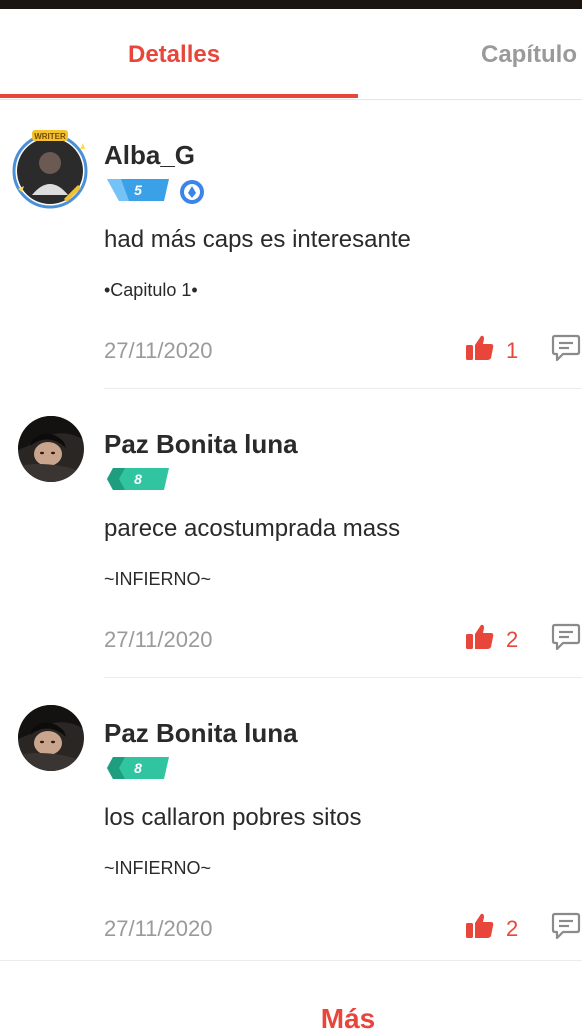  I want to click on comment-chapter: •Capitulo 1•, so click(151, 290).